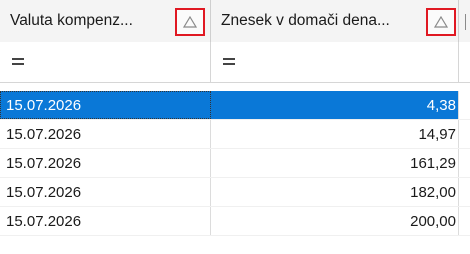 This screenshot has height=254, width=470. I want to click on amount-cell: 4,38, so click(335, 105).